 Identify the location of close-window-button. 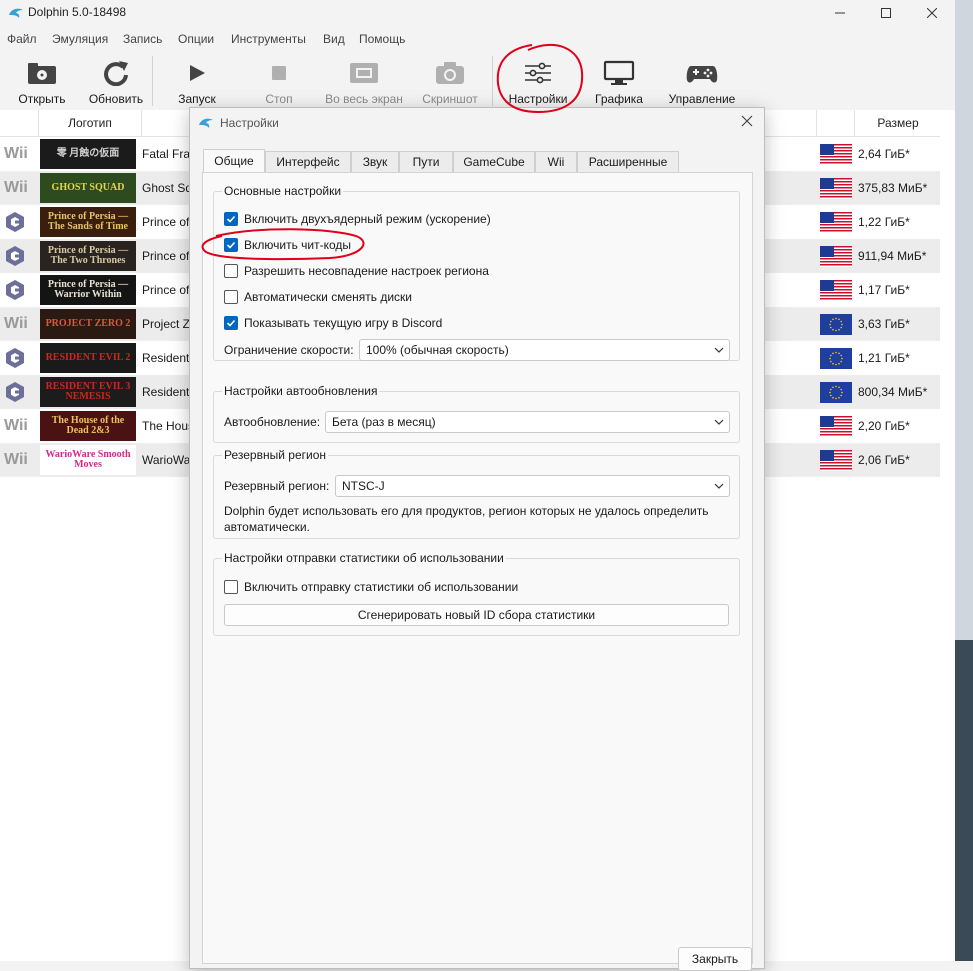
(932, 13).